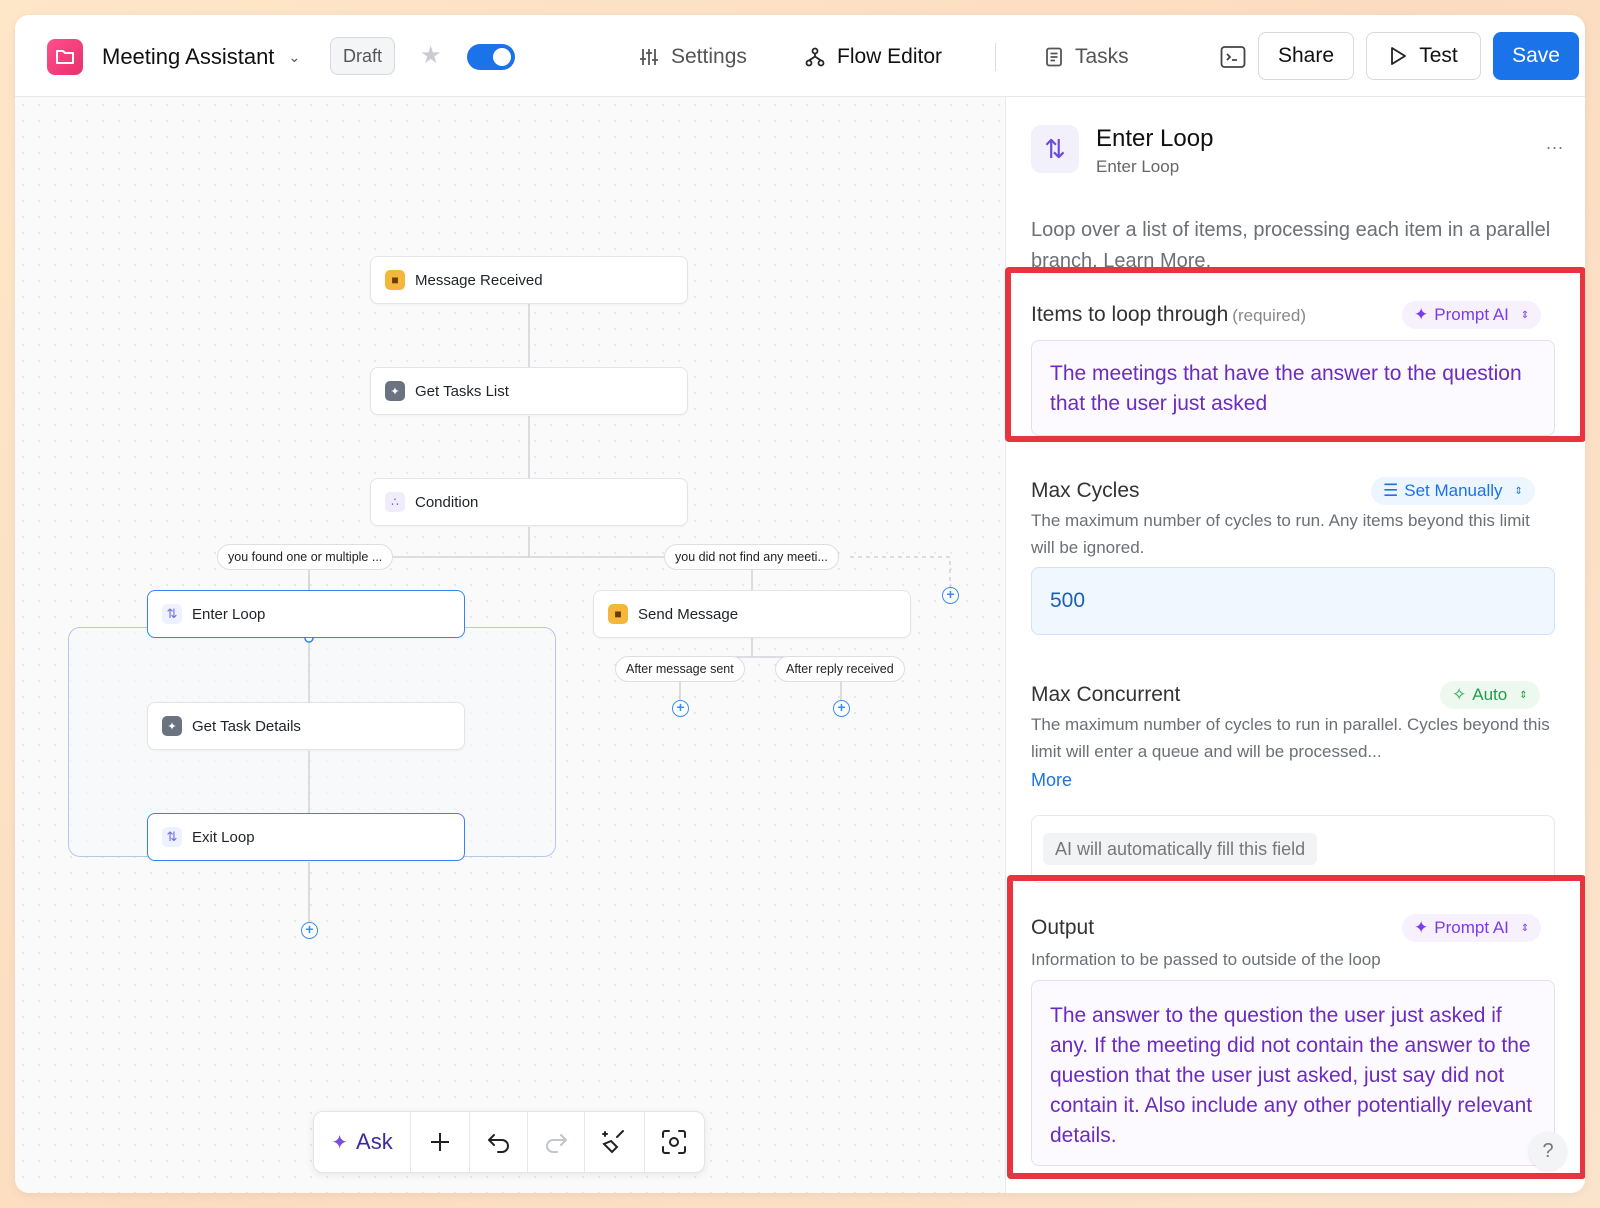 This screenshot has width=1600, height=1208. I want to click on fit-view-button, so click(674, 1142).